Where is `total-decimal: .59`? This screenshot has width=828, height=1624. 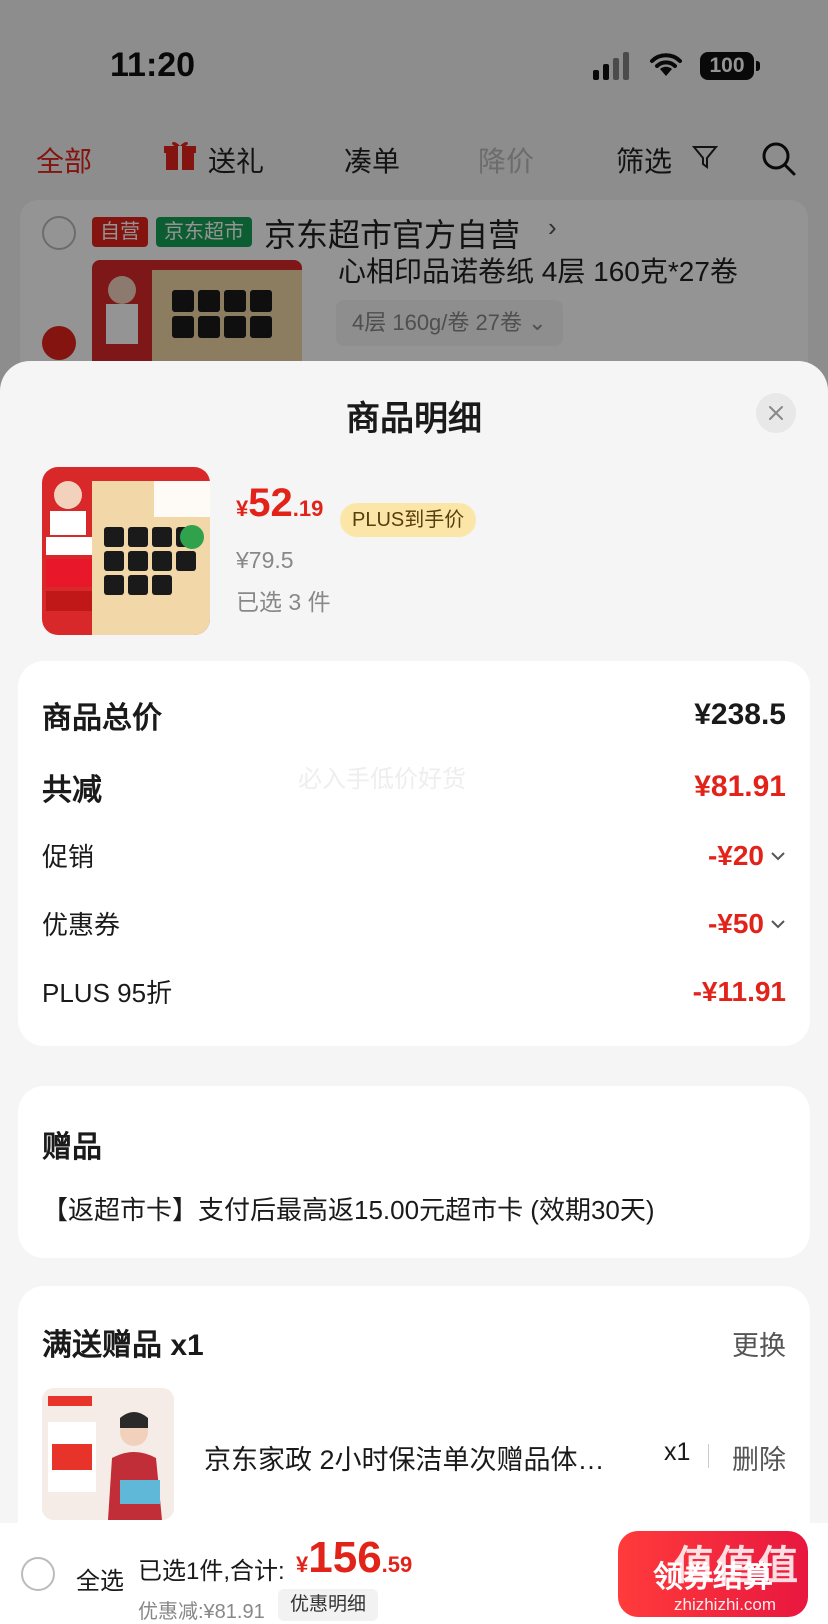
total-decimal: .59 is located at coordinates (397, 1564).